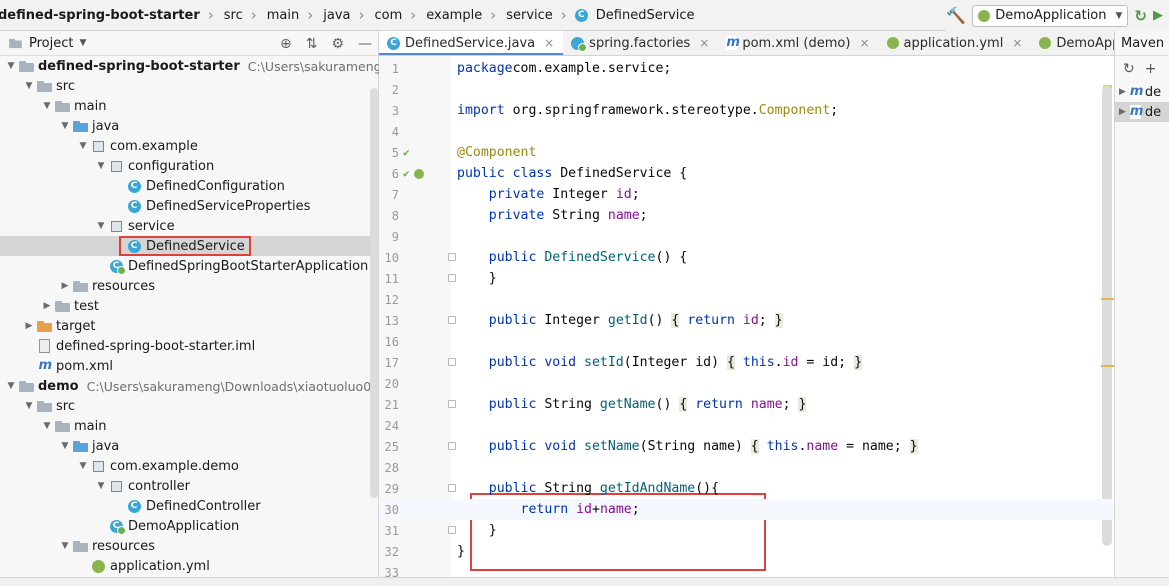 The image size is (1169, 586). What do you see at coordinates (189, 366) in the screenshot?
I see `tree-item: m pom.xml` at bounding box center [189, 366].